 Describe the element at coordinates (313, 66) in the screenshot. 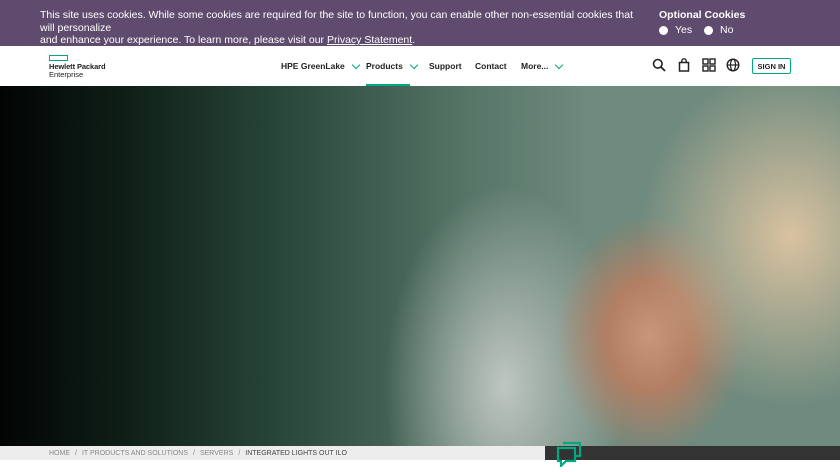

I see `nav-greenlake-label: HPE GreenLake` at that location.